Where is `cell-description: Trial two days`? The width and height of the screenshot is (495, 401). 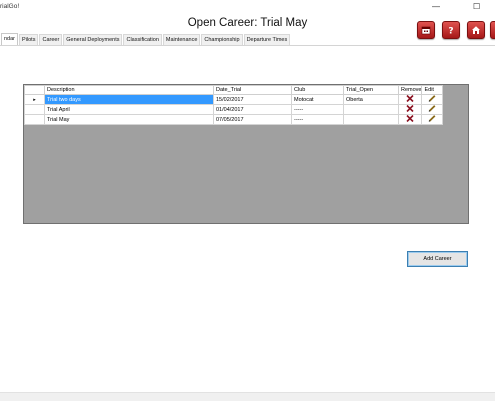 cell-description: Trial two days is located at coordinates (129, 99).